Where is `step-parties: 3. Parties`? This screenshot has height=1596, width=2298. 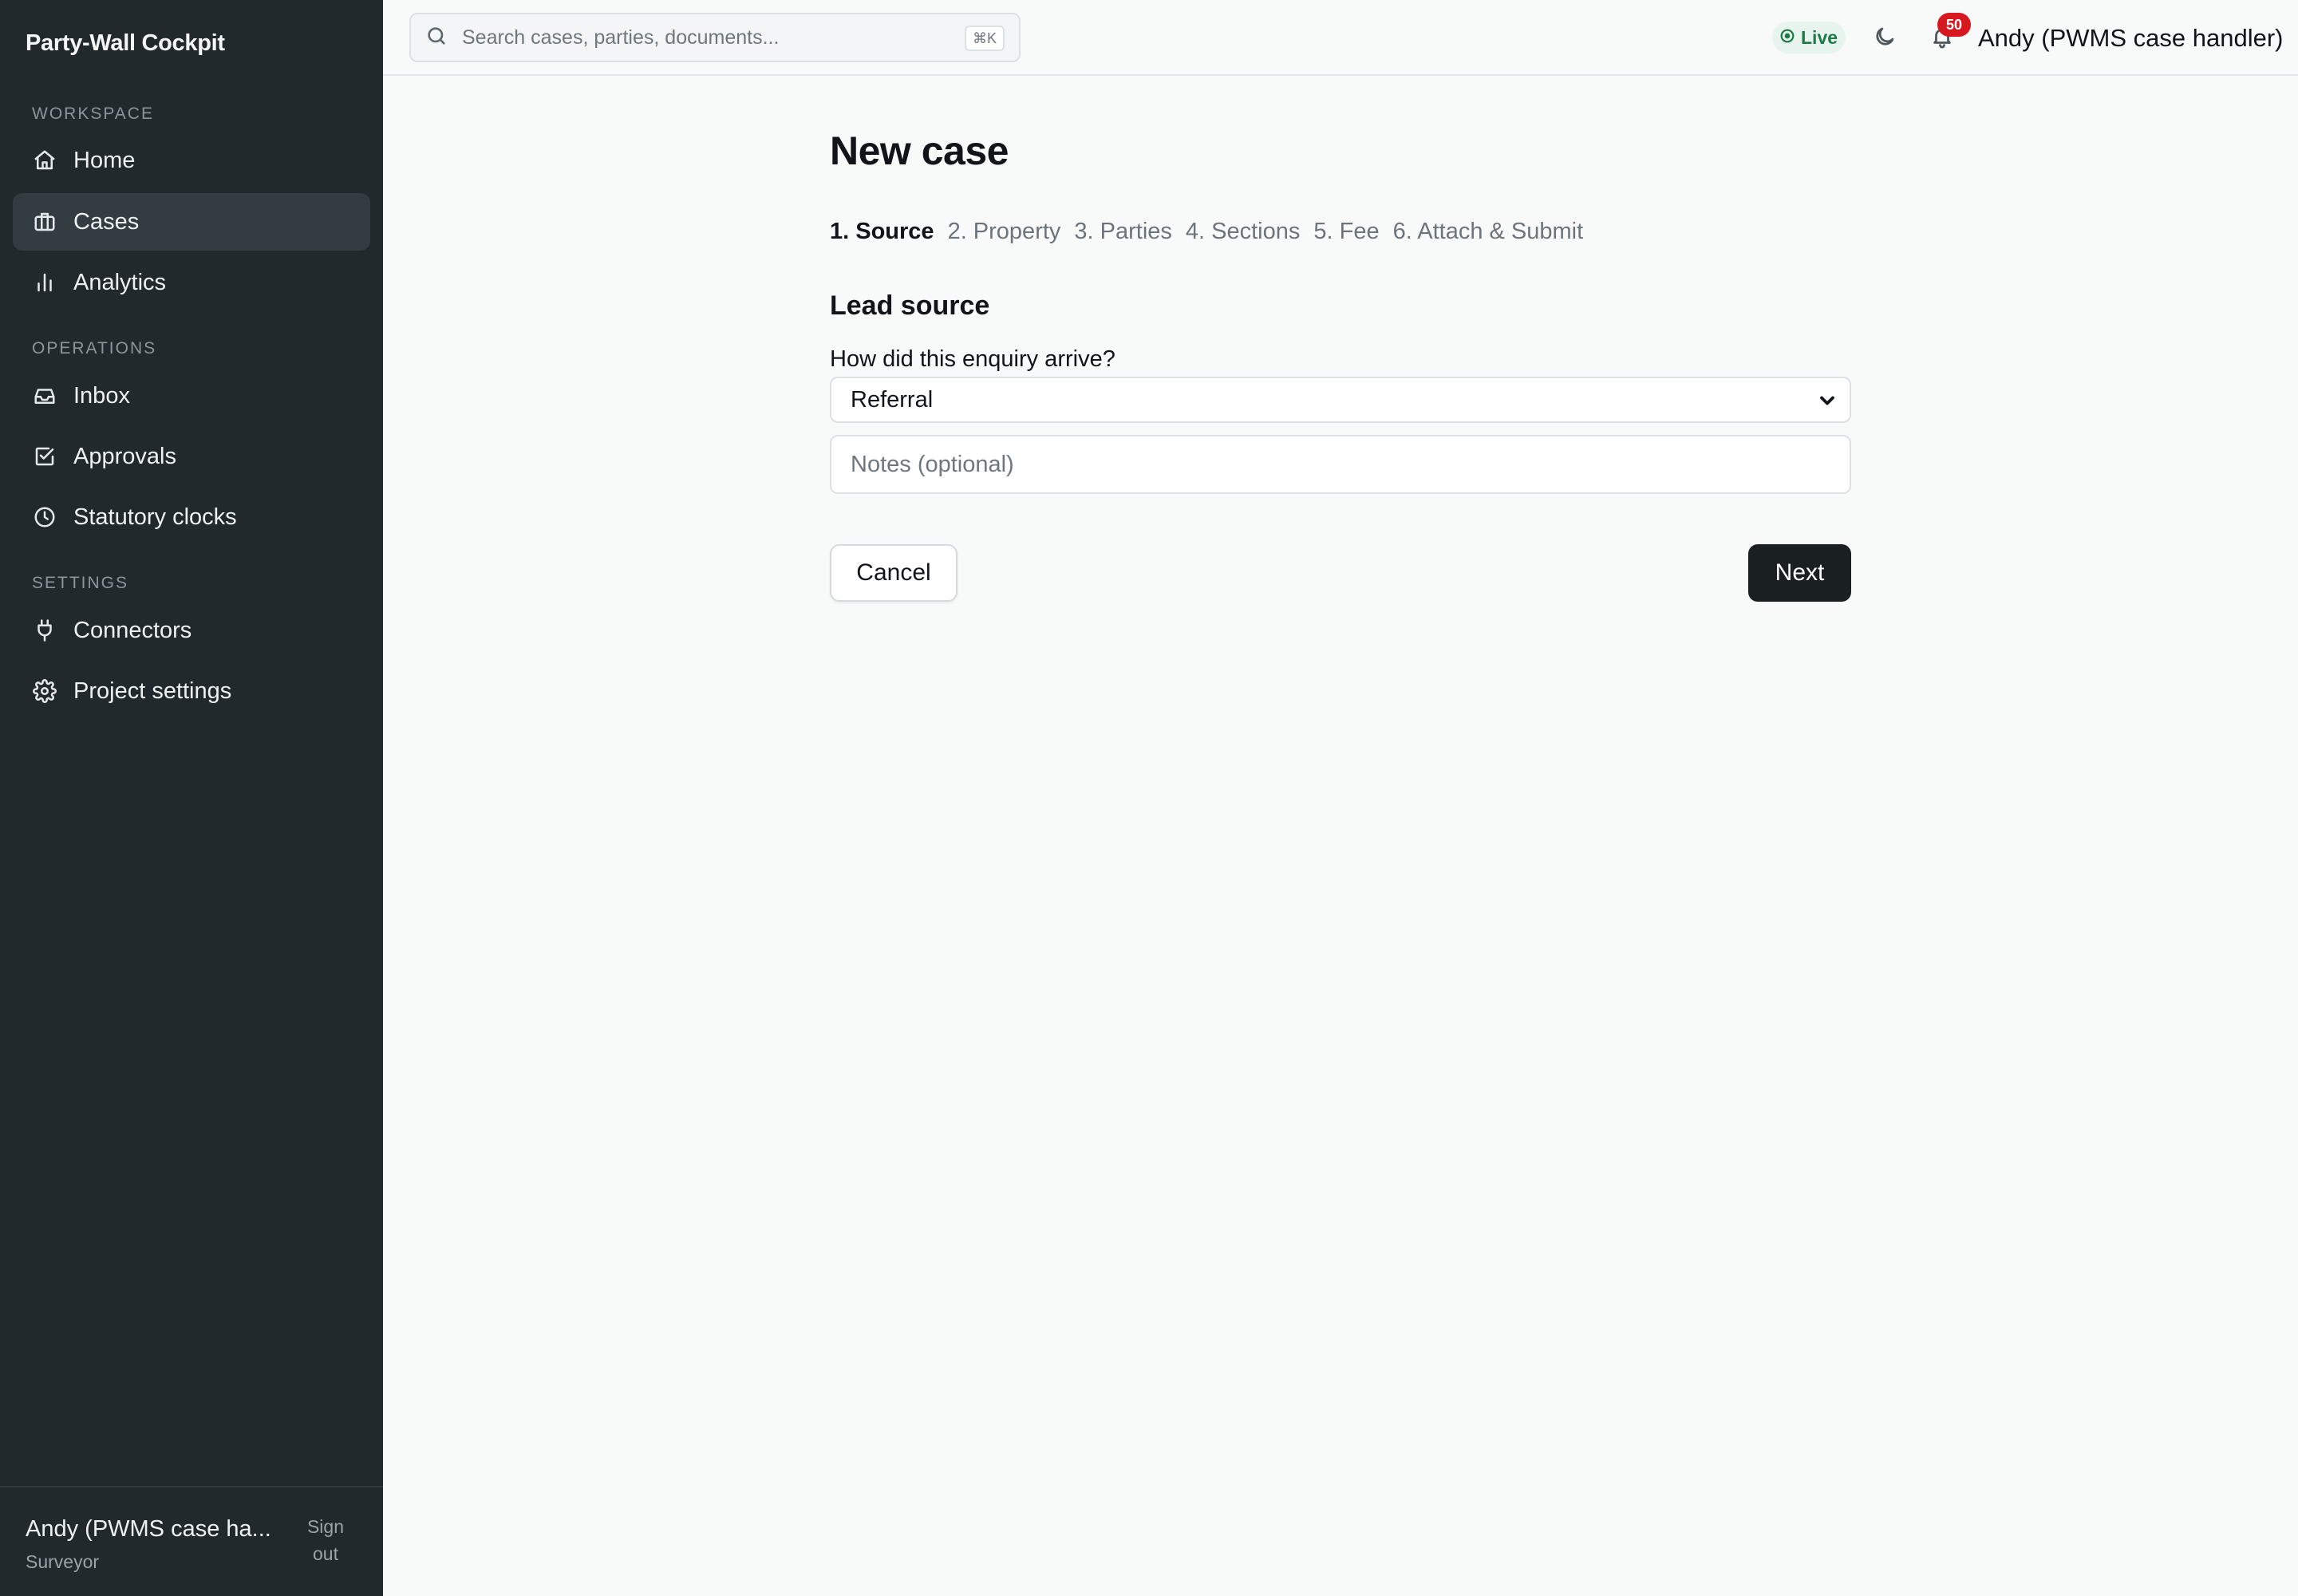 step-parties: 3. Parties is located at coordinates (1123, 232).